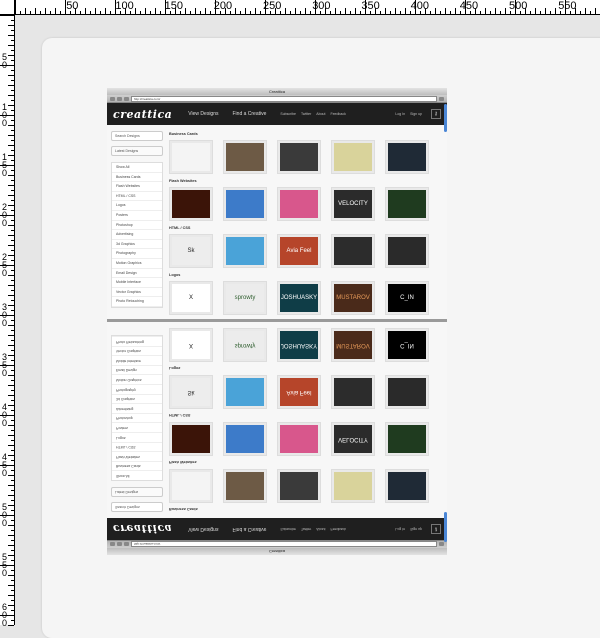 This screenshot has height=638, width=600. Describe the element at coordinates (7, 321) in the screenshot. I see `ruler-left: 50 100 150 200 250 300 350 400 450 500 550 600` at that location.